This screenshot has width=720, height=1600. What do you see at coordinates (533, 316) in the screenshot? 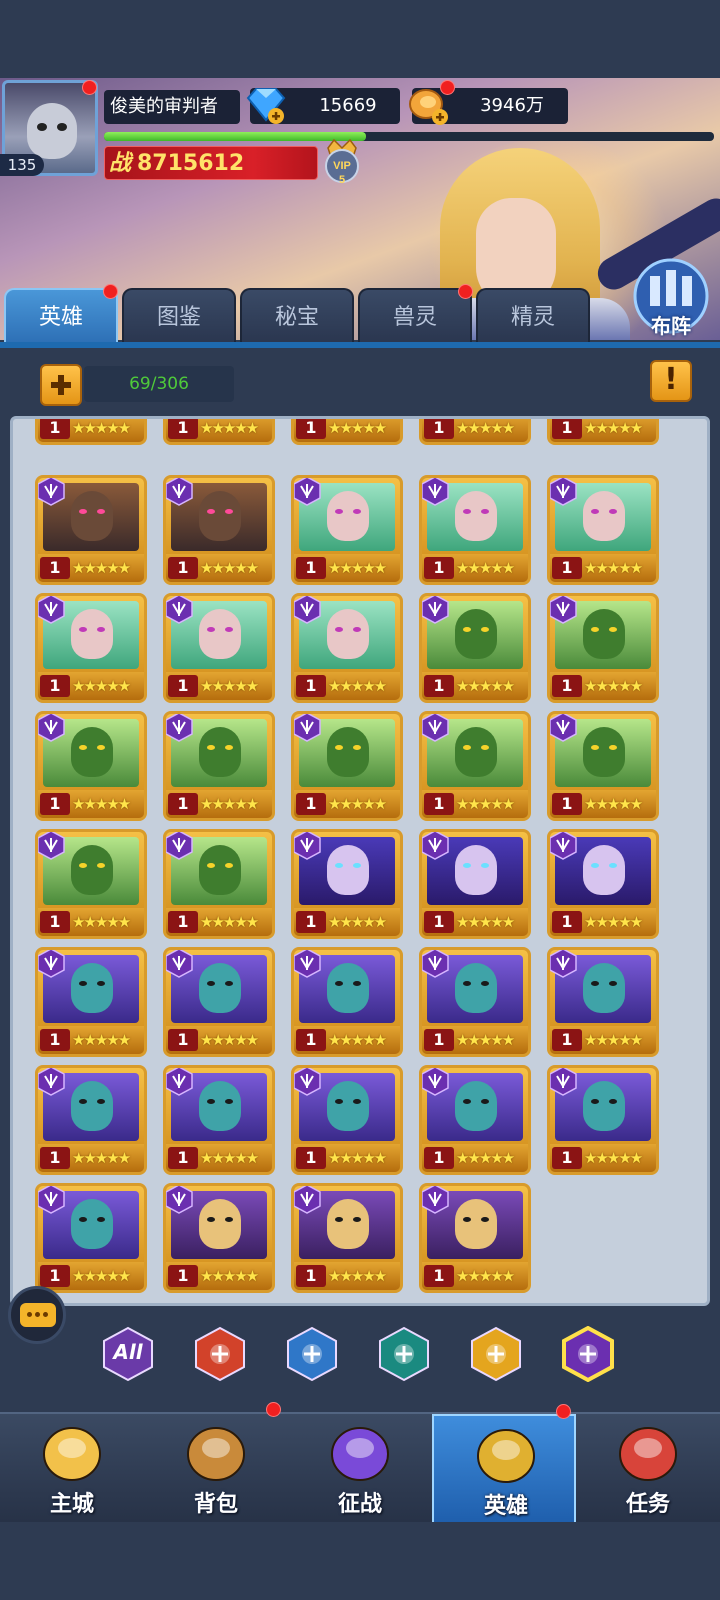
I see `tab-elf: 精灵` at bounding box center [533, 316].